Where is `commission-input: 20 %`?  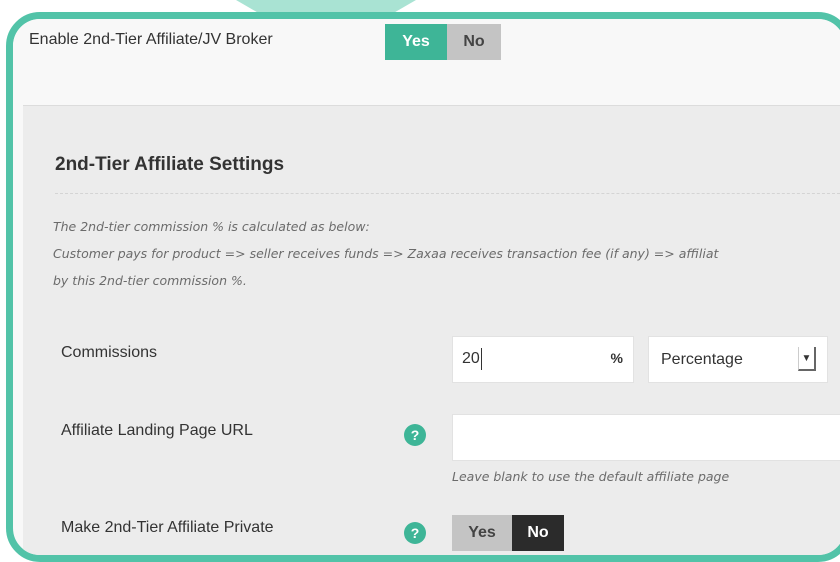
commission-input: 20 % is located at coordinates (543, 359).